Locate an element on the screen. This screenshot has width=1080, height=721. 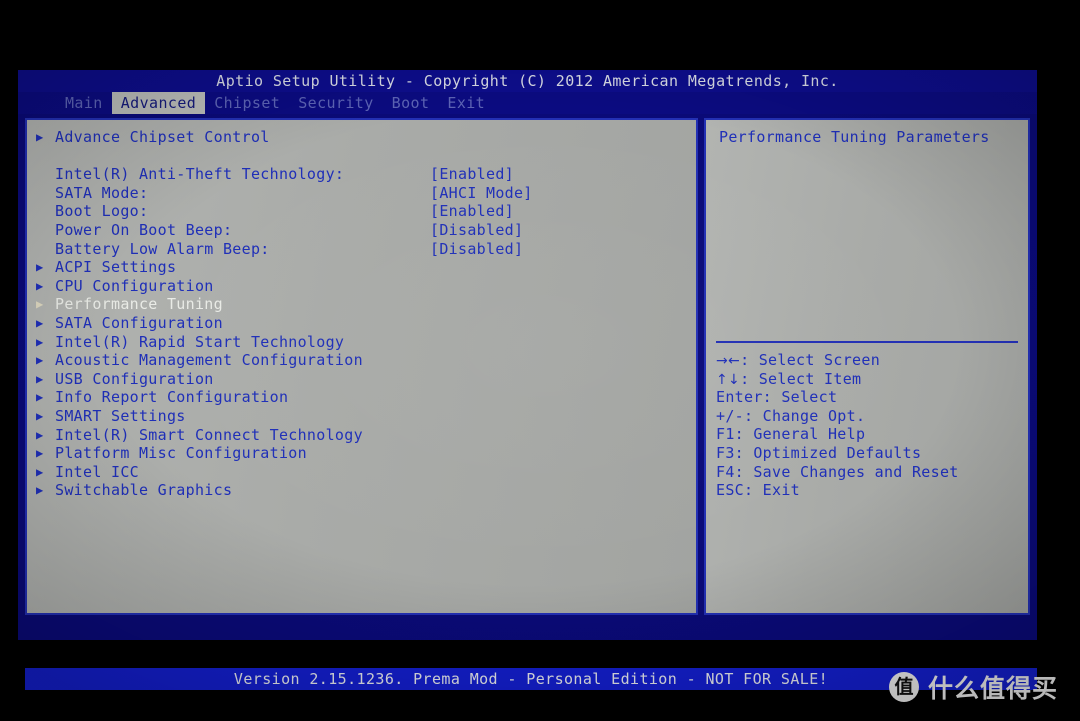
key-legend-line: ESC: Exit is located at coordinates (868, 490).